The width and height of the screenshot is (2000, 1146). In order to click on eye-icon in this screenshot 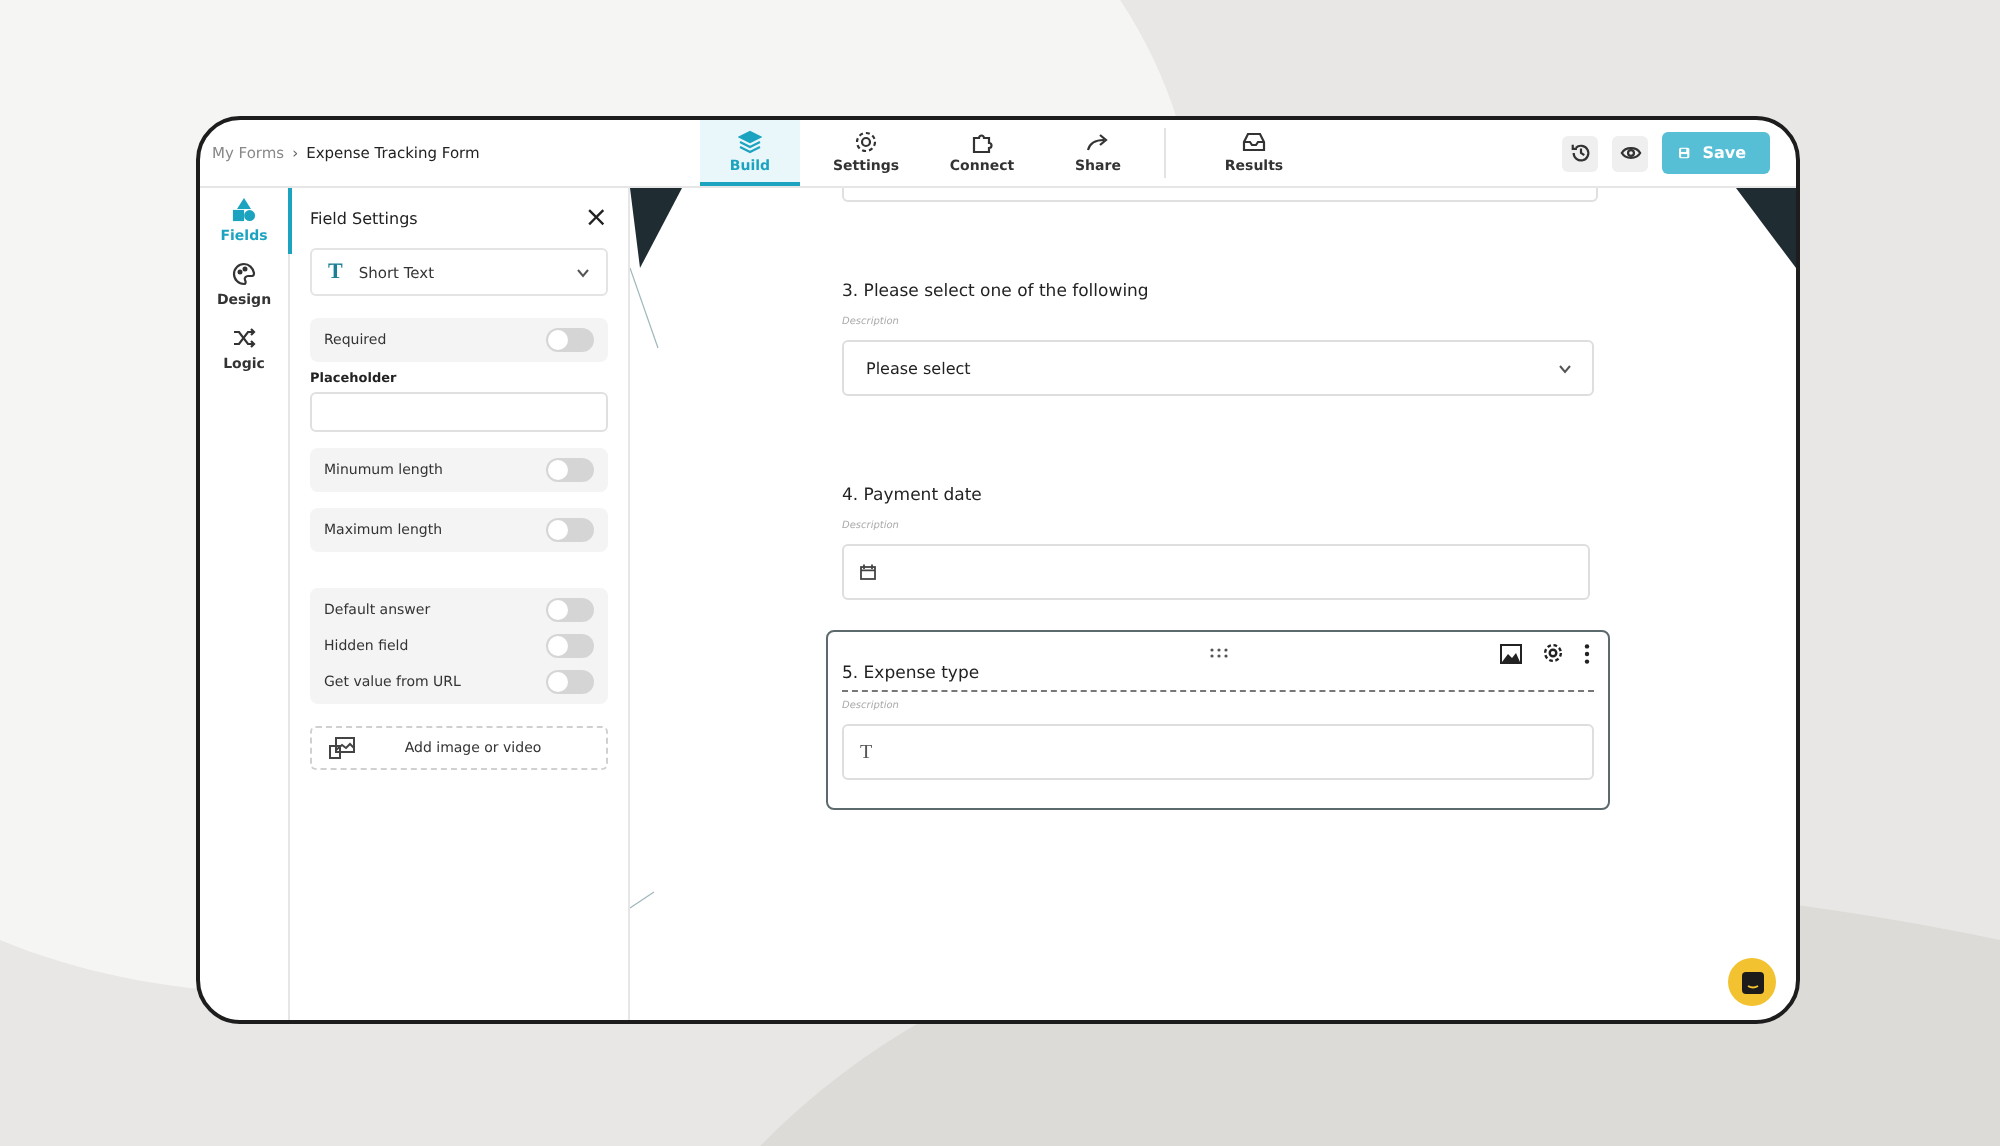, I will do `click(1630, 153)`.